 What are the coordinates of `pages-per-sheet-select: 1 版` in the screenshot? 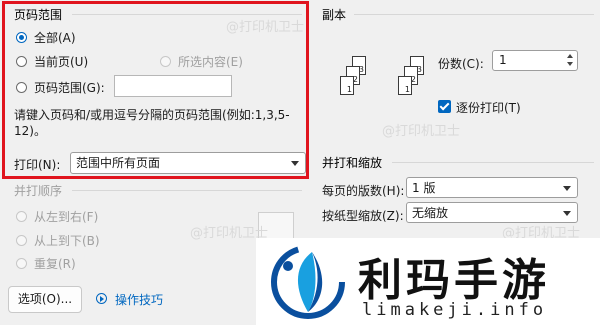 It's located at (492, 187).